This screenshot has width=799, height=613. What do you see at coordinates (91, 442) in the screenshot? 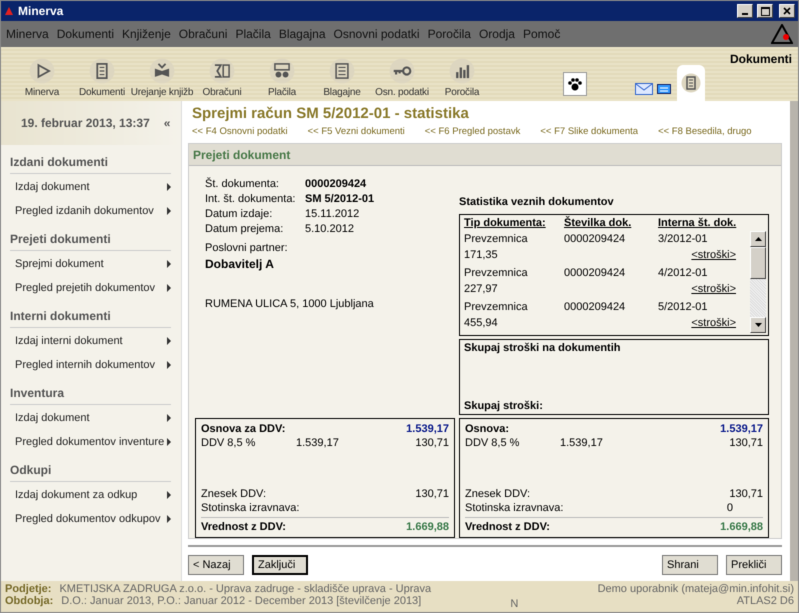
I see `sidebar-item: Pregled dokumentov inventure` at bounding box center [91, 442].